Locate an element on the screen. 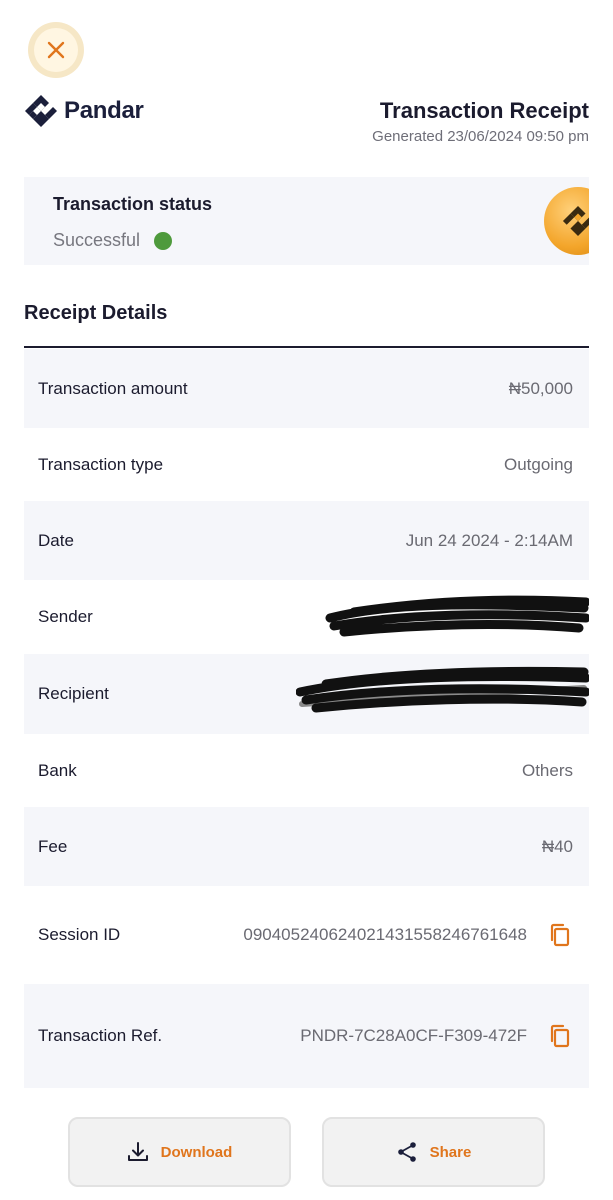 The image size is (613, 1200). status-card: Transaction status Successful is located at coordinates (306, 221).